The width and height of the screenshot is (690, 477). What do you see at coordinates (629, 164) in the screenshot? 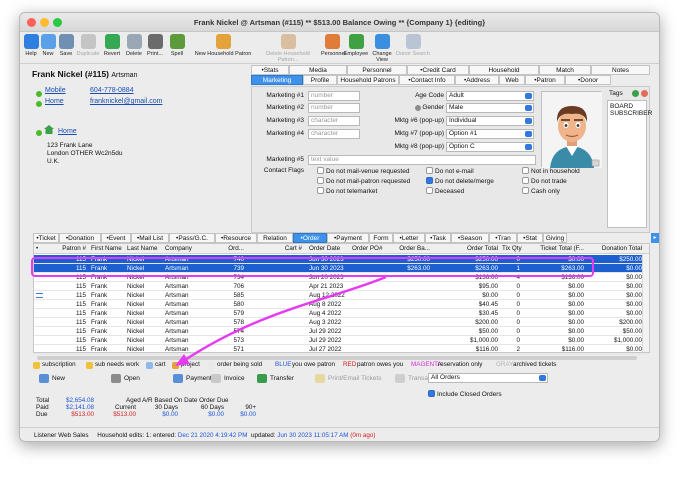
I see `tags-list: BOARD SUBSCRIBER` at bounding box center [629, 164].